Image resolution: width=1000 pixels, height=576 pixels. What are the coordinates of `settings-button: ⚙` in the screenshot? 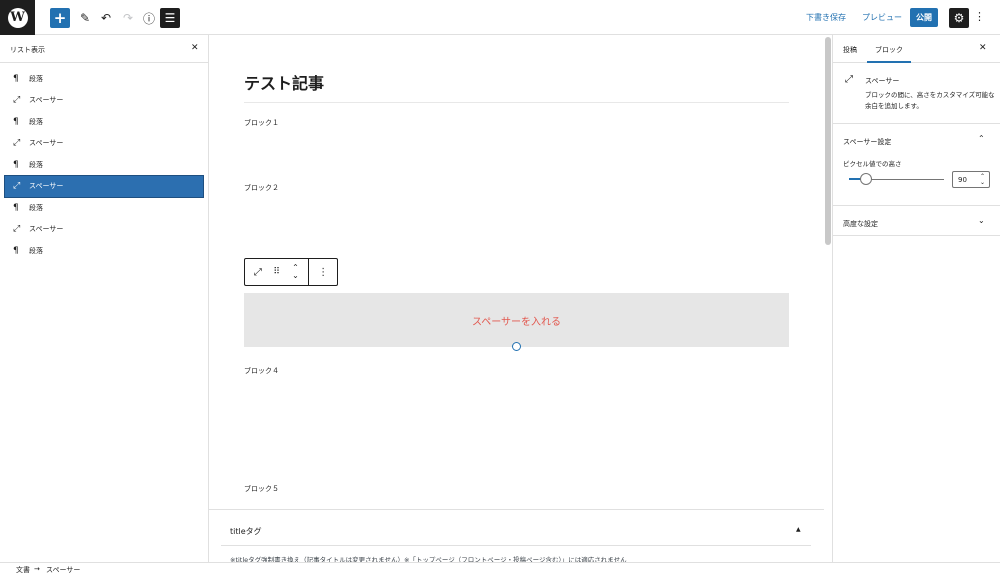 It's located at (959, 18).